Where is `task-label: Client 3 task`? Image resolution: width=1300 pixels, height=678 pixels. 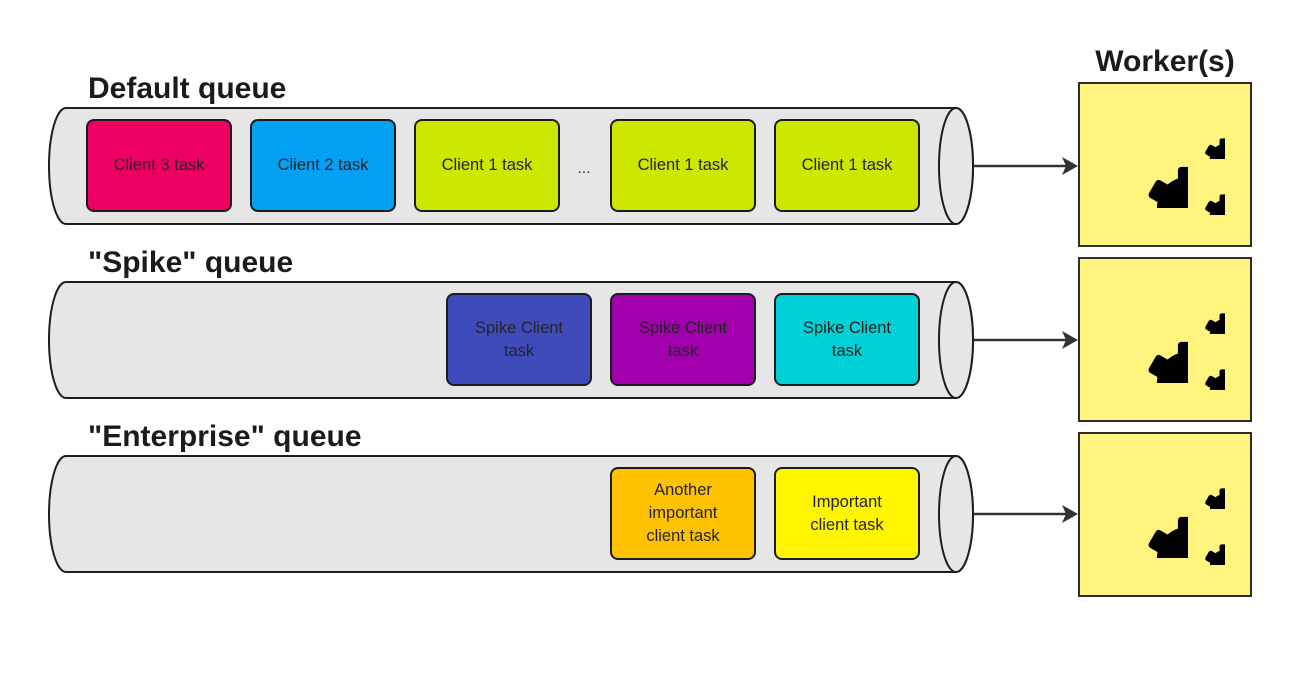 task-label: Client 3 task is located at coordinates (159, 165).